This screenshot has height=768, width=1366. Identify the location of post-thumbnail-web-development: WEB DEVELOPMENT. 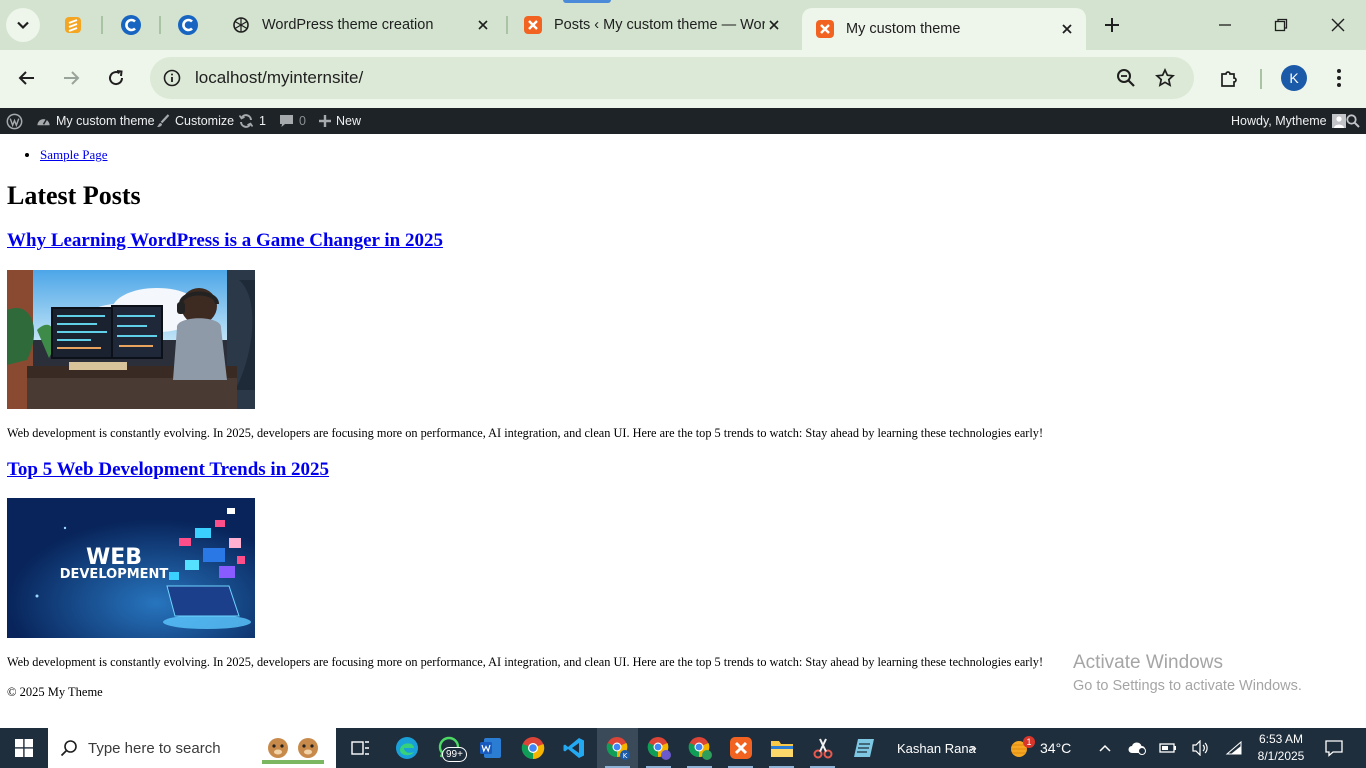
(131, 568).